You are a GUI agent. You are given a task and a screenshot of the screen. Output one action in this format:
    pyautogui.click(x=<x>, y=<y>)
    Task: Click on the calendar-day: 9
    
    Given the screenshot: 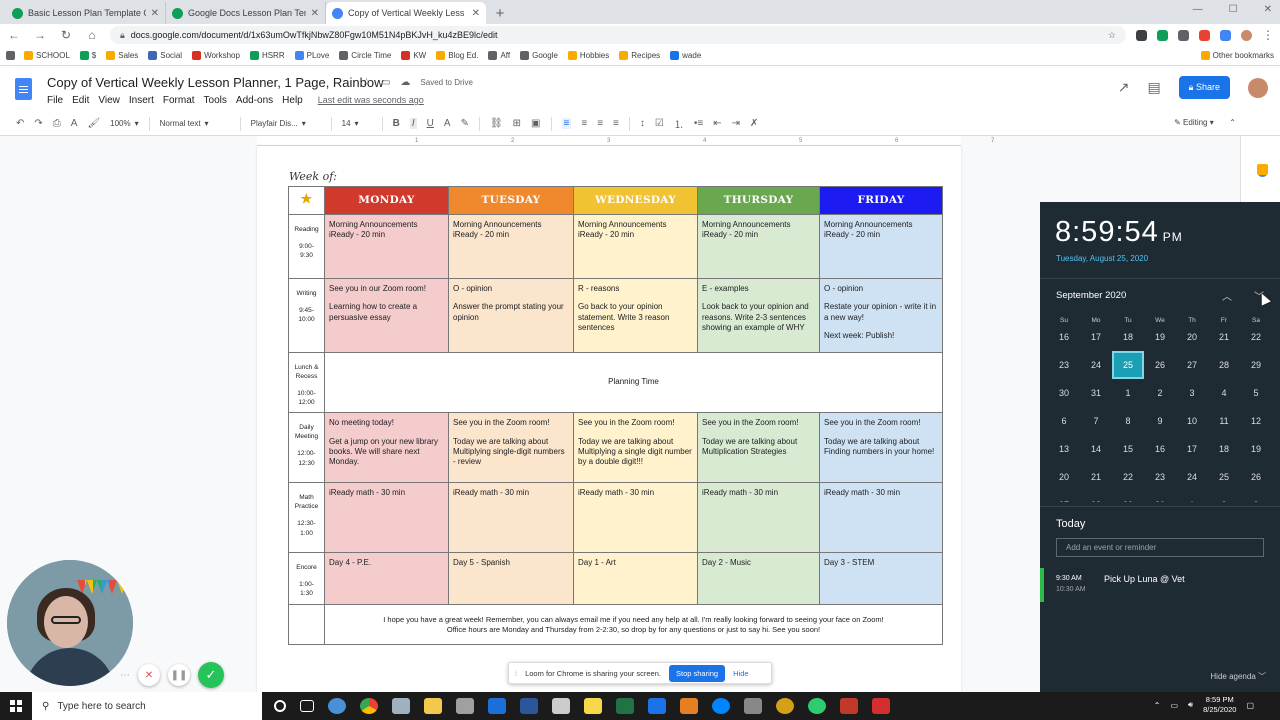 What is the action you would take?
    pyautogui.click(x=1160, y=421)
    